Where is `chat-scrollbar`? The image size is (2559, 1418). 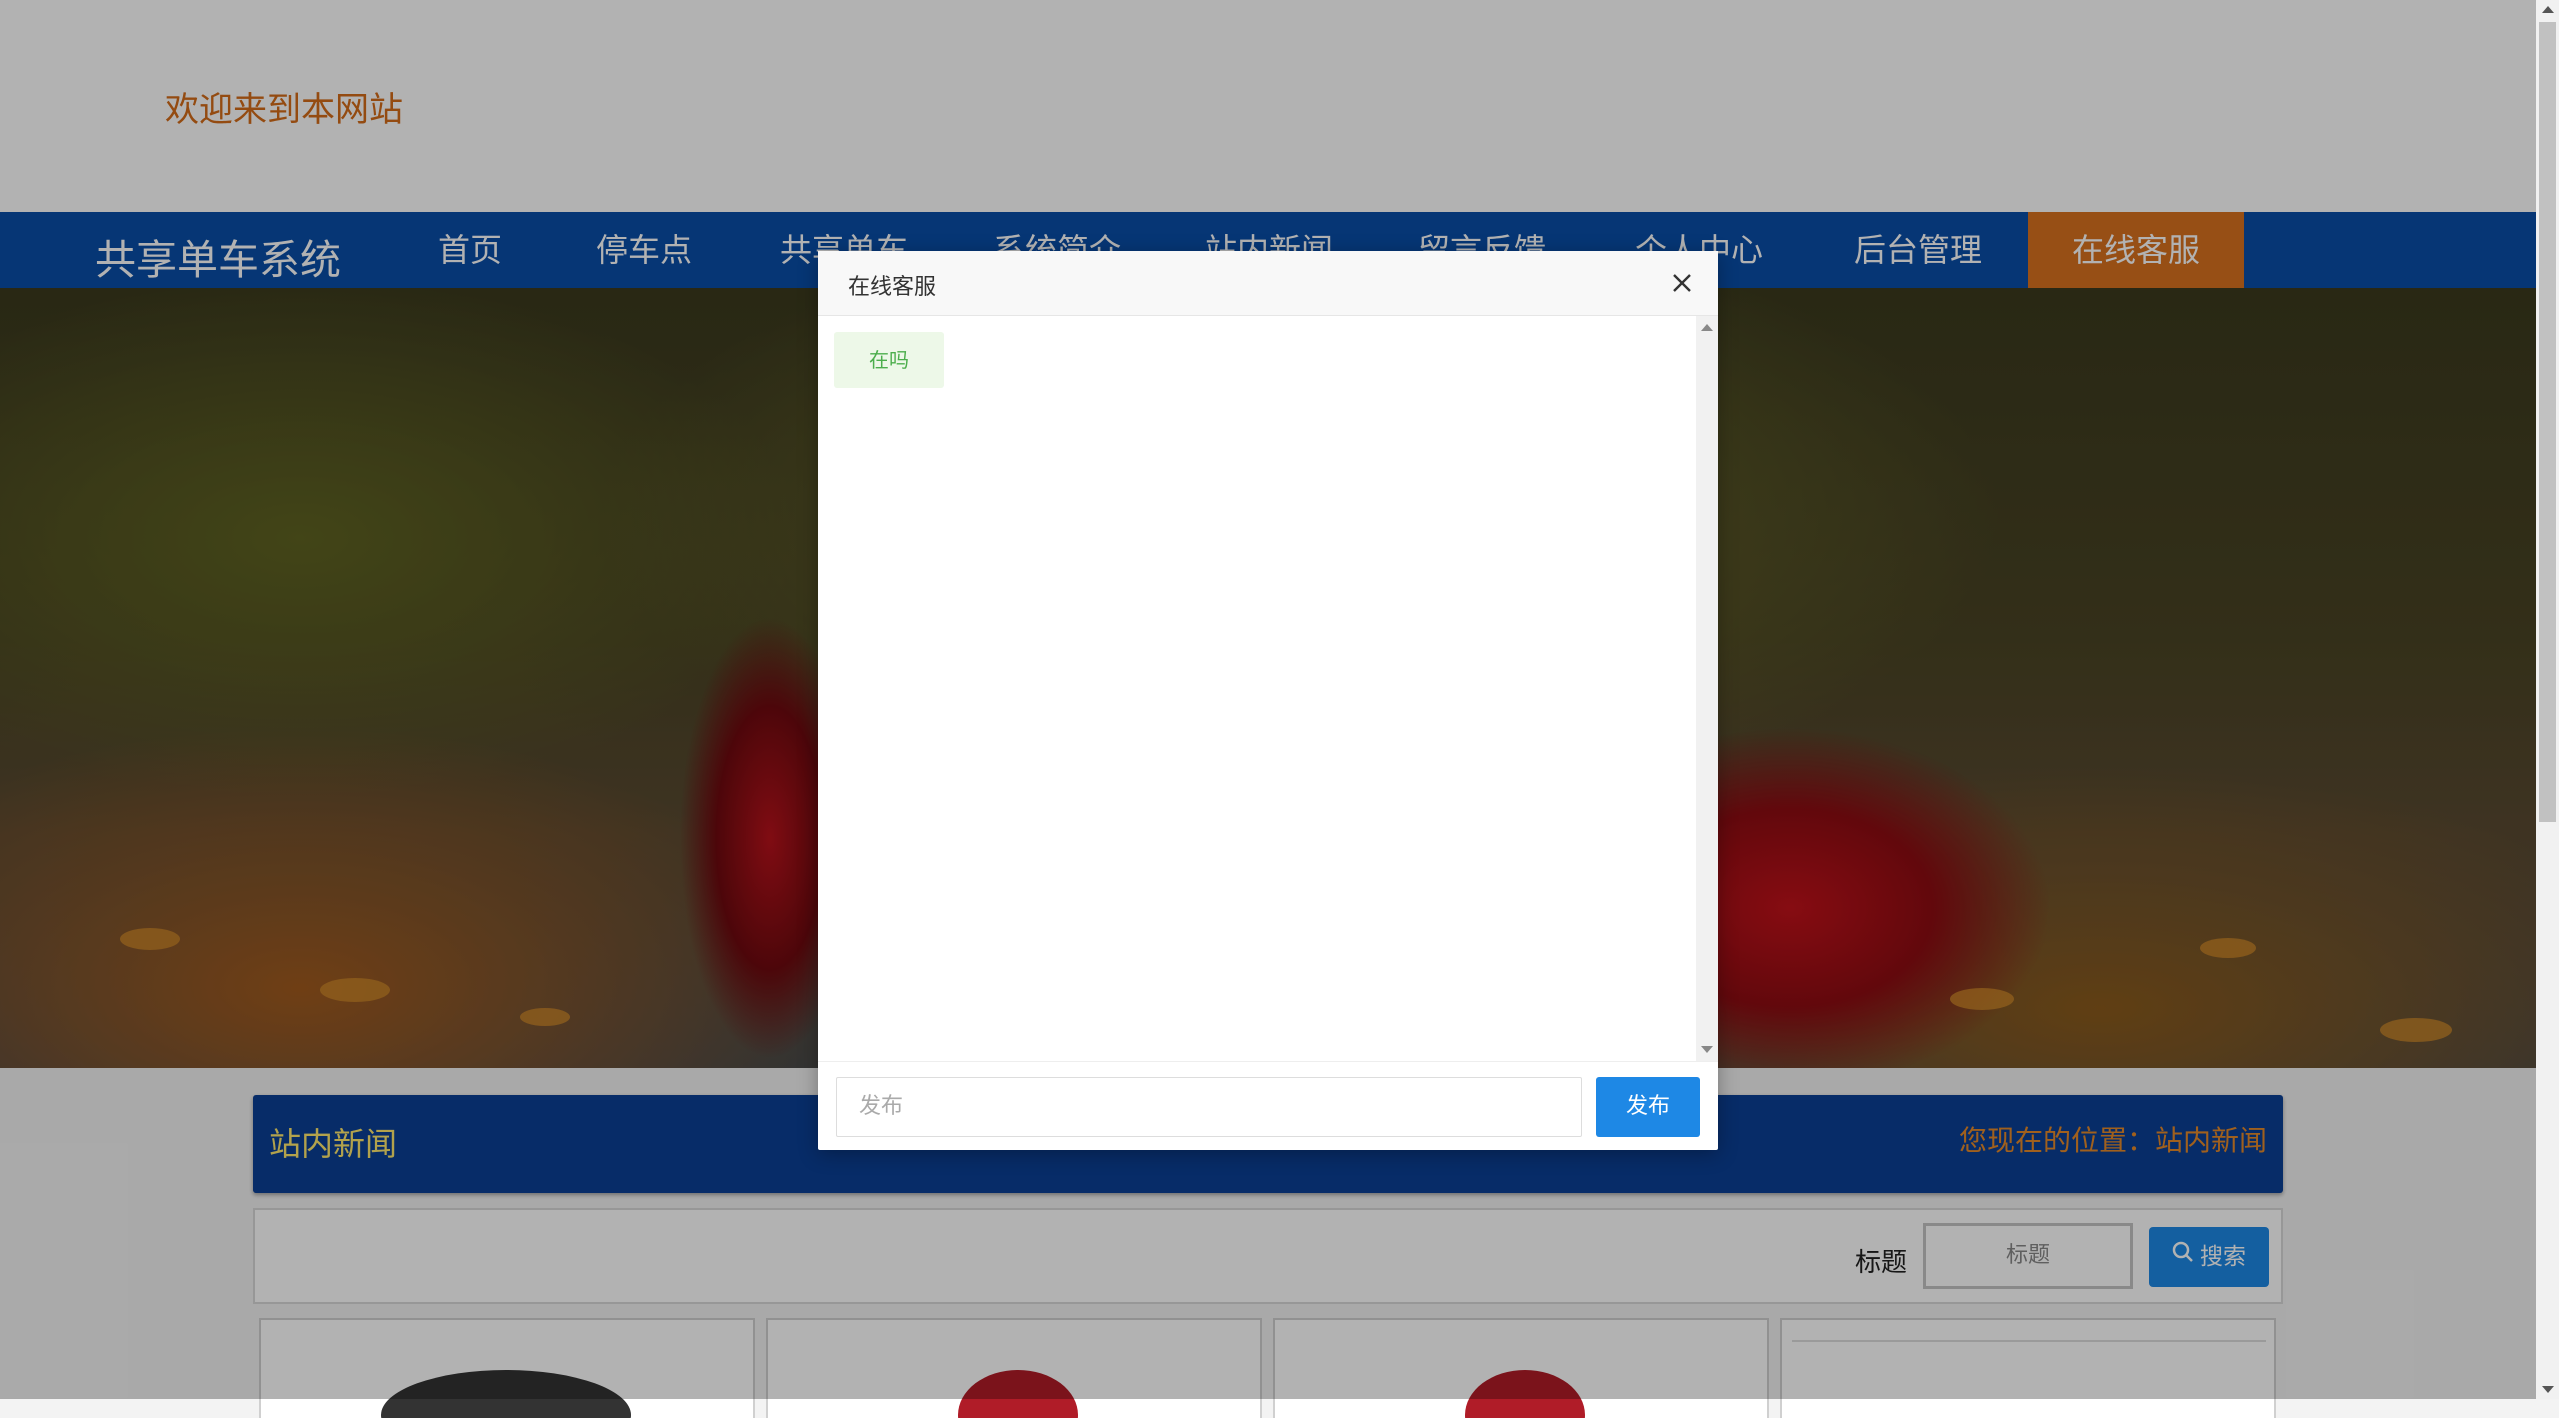 chat-scrollbar is located at coordinates (1707, 688).